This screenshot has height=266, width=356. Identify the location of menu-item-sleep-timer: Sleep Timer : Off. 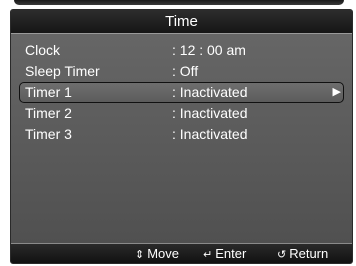
(181, 71).